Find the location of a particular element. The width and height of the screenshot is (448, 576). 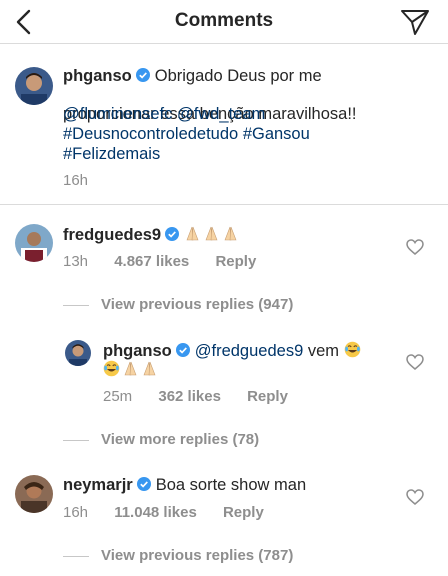

reply-time: 25m is located at coordinates (118, 396).